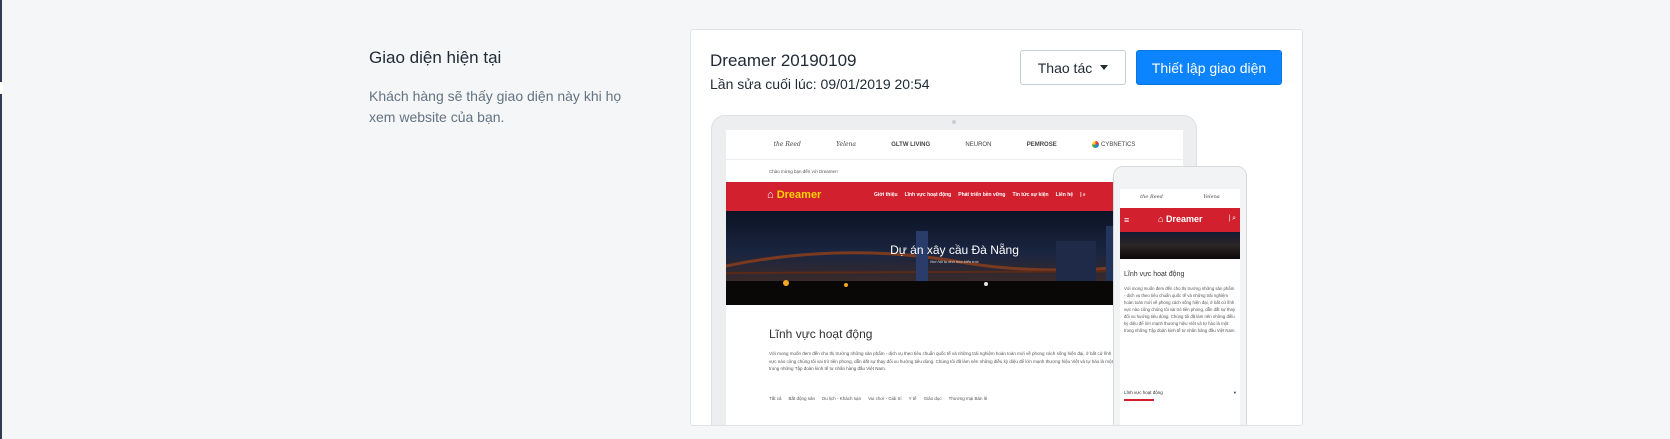  I want to click on category-tab: Vui chơi - Giải trí, so click(885, 398).